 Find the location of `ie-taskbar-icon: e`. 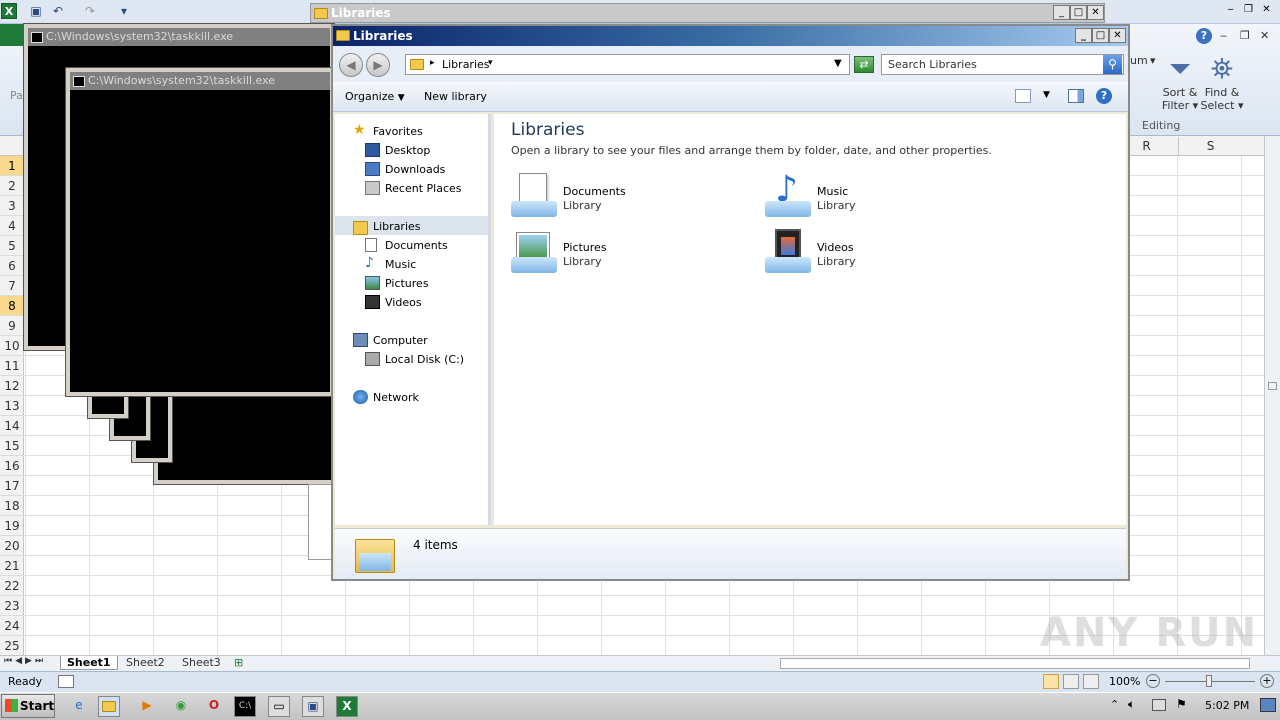

ie-taskbar-icon: e is located at coordinates (79, 706).